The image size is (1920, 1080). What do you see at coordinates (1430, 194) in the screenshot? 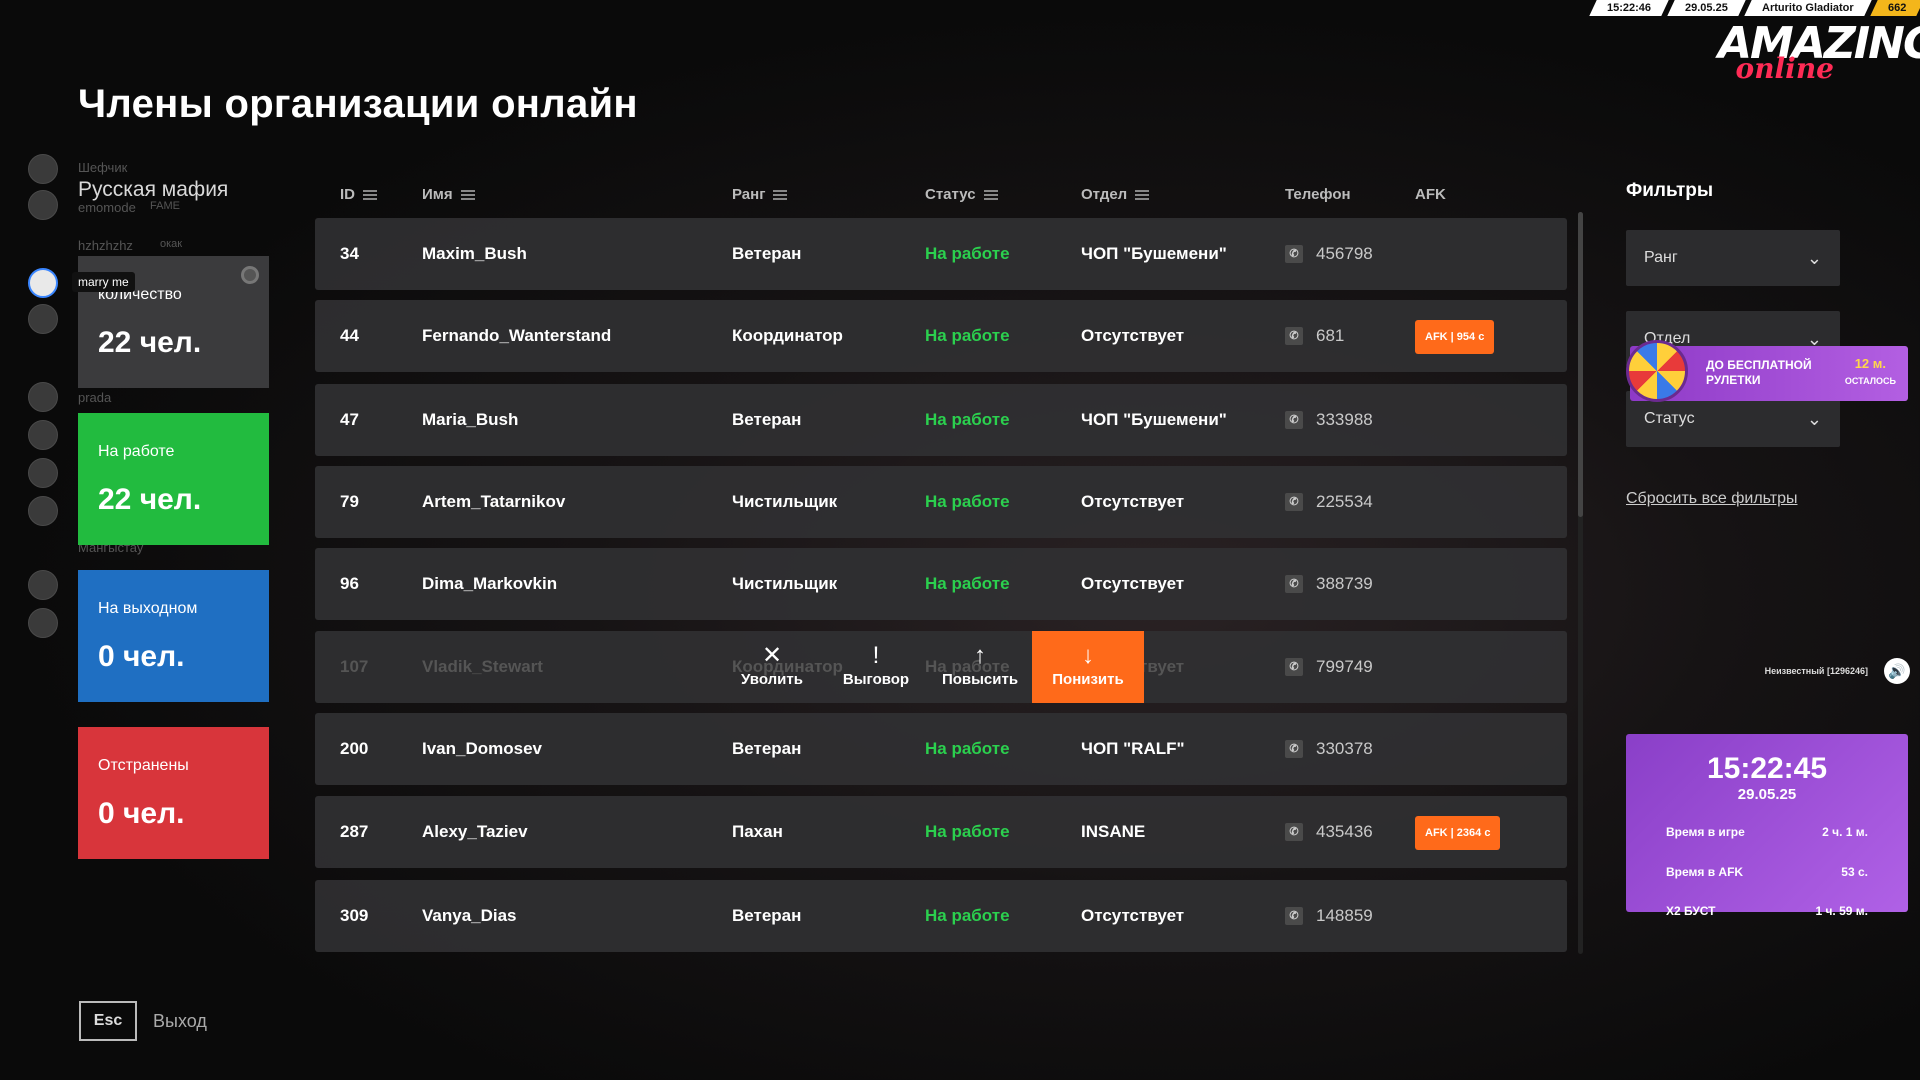
I see `column-afk: AFK` at bounding box center [1430, 194].